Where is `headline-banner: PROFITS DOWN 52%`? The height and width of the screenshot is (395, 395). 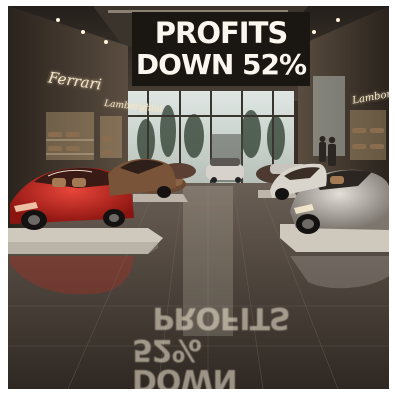
headline-banner: PROFITS DOWN 52% is located at coordinates (221, 49).